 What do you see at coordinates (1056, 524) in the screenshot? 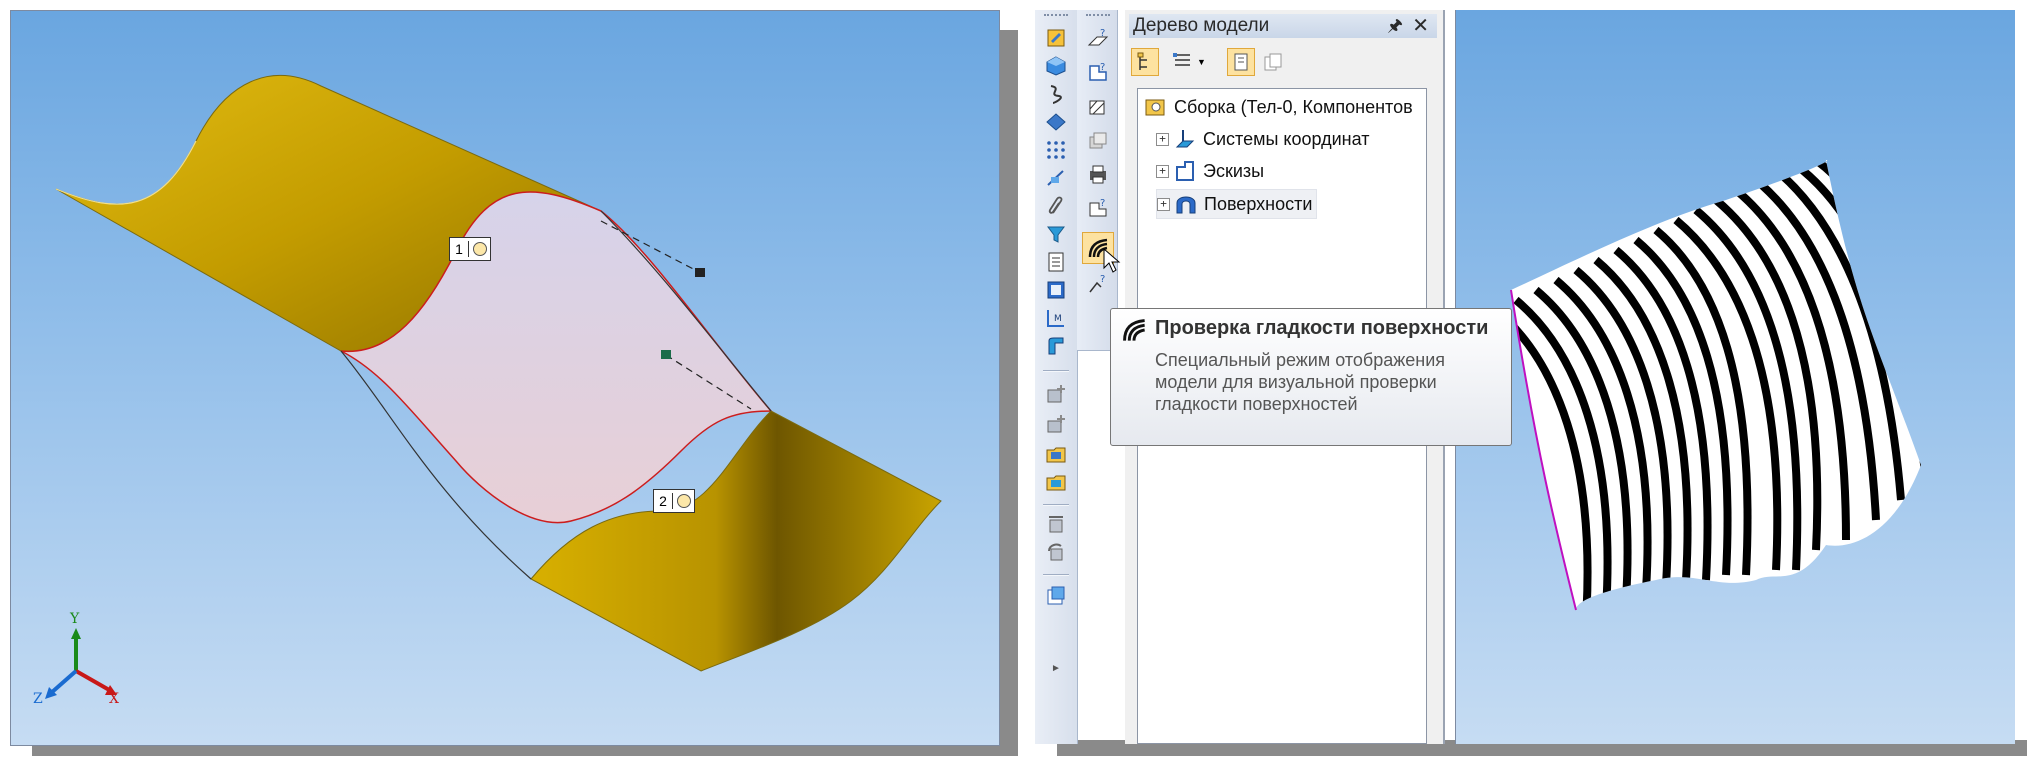
I see `move-component-button` at bounding box center [1056, 524].